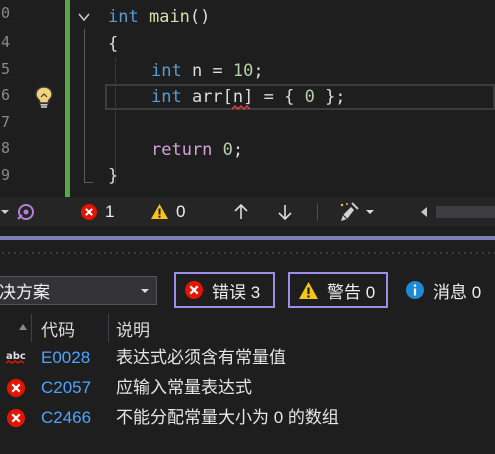 Image resolution: width=495 pixels, height=454 pixels. Describe the element at coordinates (58, 328) in the screenshot. I see `column-header-code: 代码` at that location.